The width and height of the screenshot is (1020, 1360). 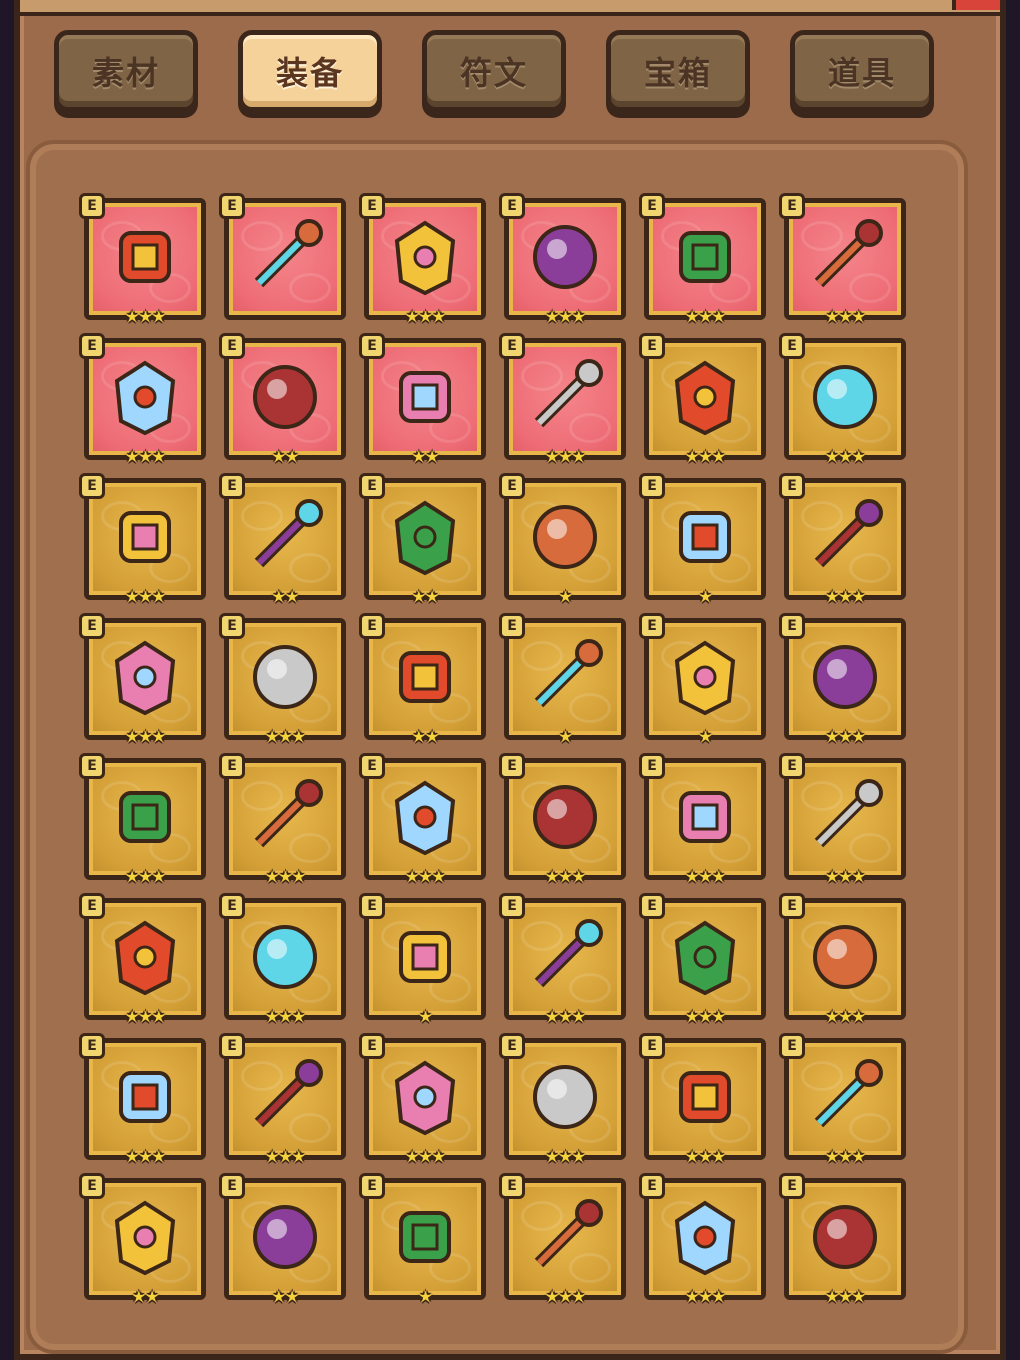 What do you see at coordinates (285, 677) in the screenshot?
I see `pearl-orb-icon` at bounding box center [285, 677].